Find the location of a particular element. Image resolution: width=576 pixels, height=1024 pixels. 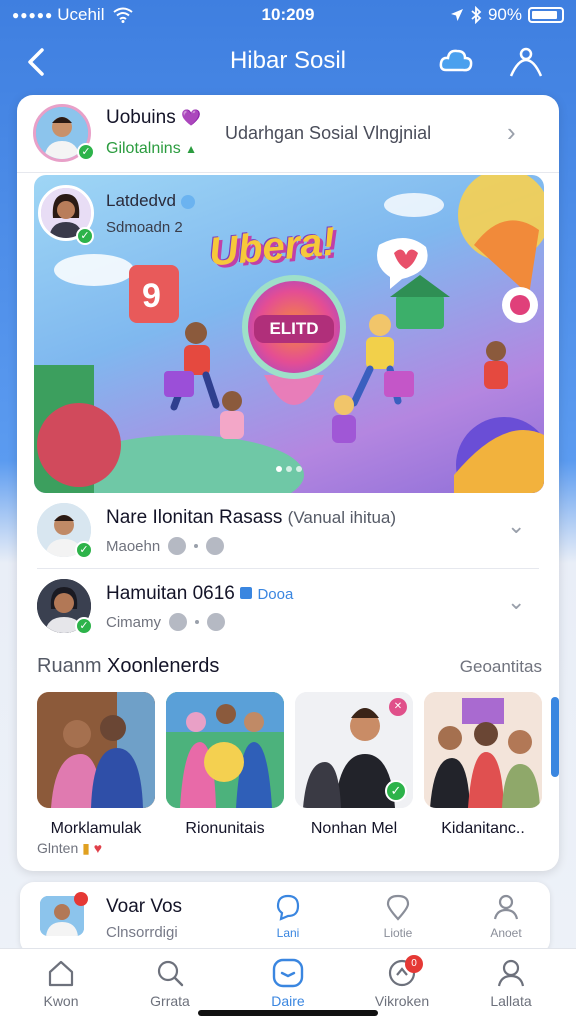

verified-badge-icon is located at coordinates (187, 201).